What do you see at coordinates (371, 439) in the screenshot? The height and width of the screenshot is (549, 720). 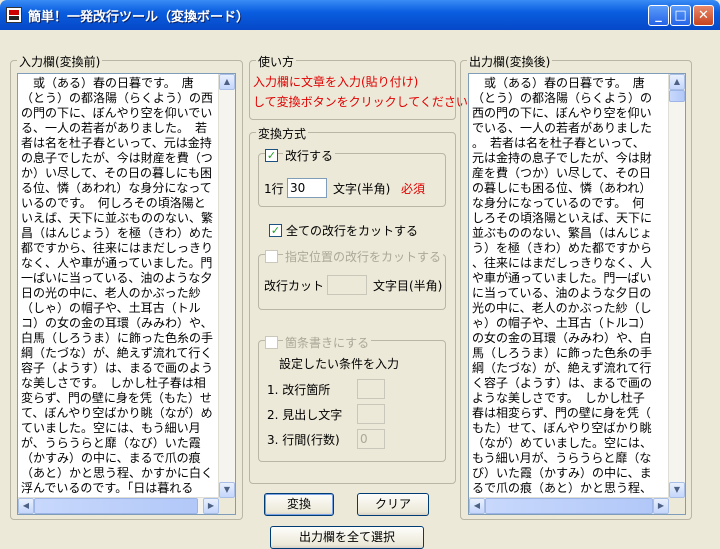 I see `line-spacing-input: 0` at bounding box center [371, 439].